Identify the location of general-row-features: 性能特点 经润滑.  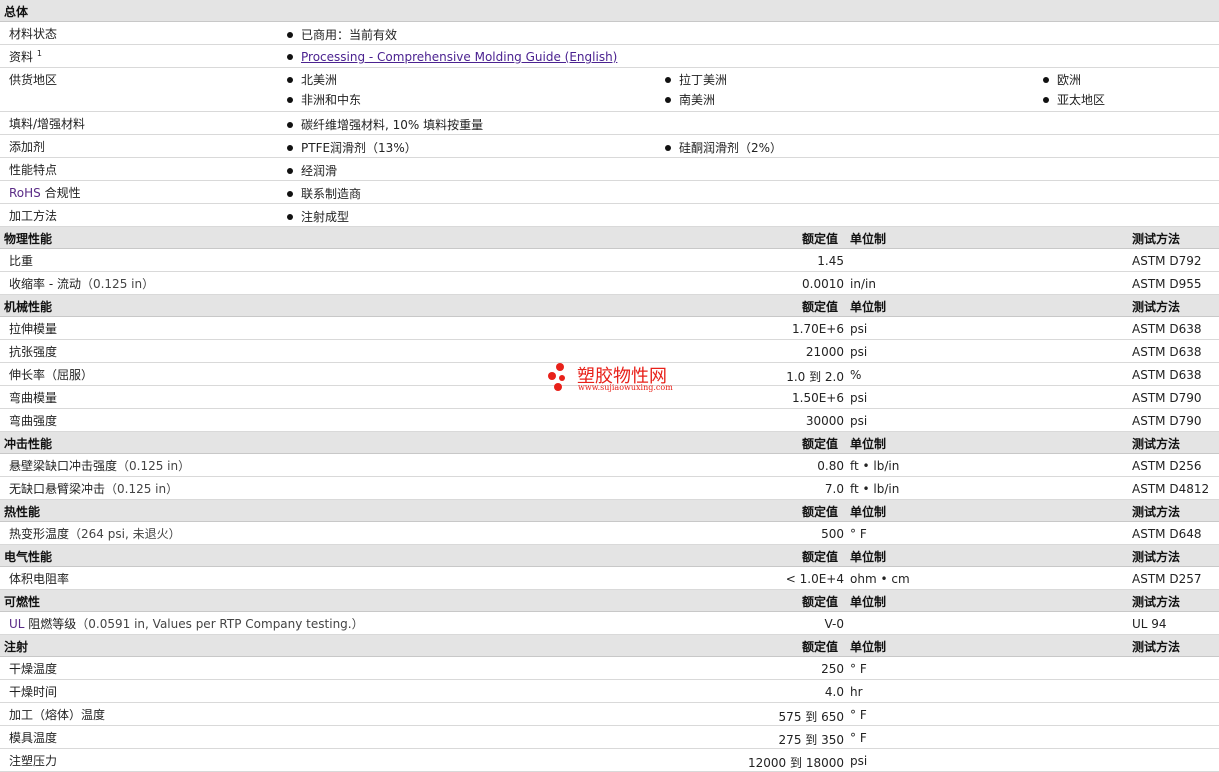
(609, 169).